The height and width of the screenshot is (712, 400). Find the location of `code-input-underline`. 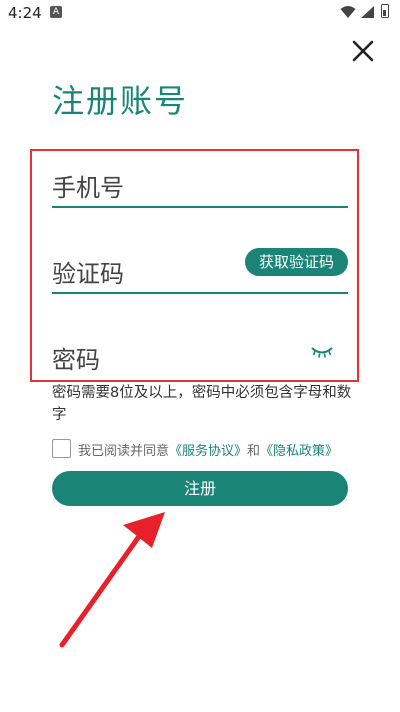

code-input-underline is located at coordinates (200, 293).